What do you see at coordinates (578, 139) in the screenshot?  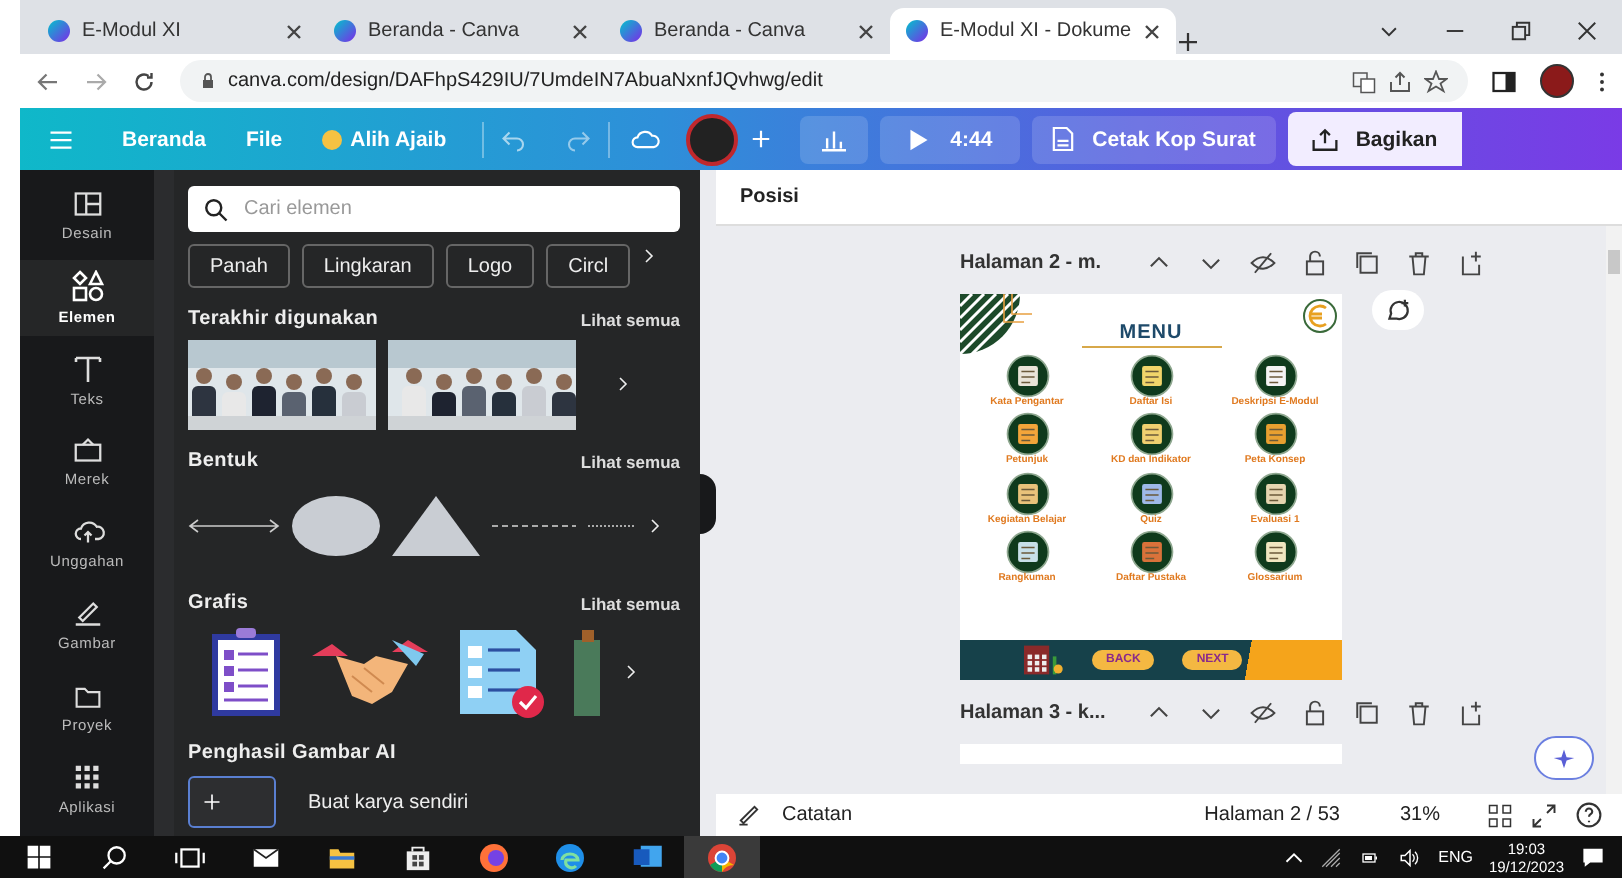 I see `redo-icon` at bounding box center [578, 139].